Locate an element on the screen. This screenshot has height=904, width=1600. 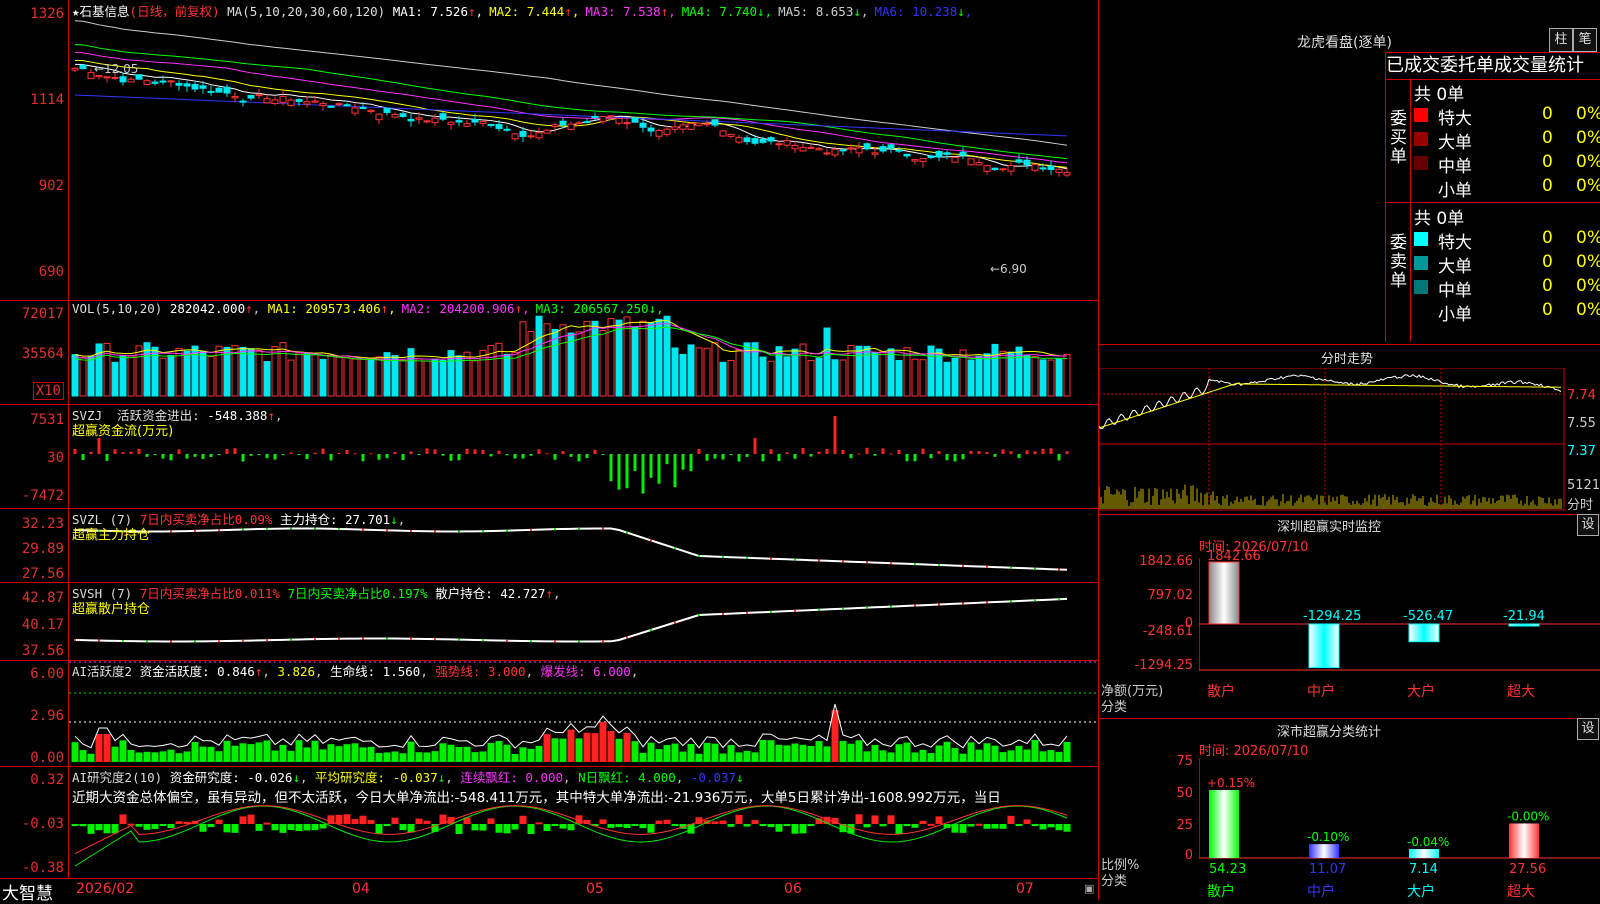
continuous-red: 连续飘红: 0.000 is located at coordinates (512, 777).